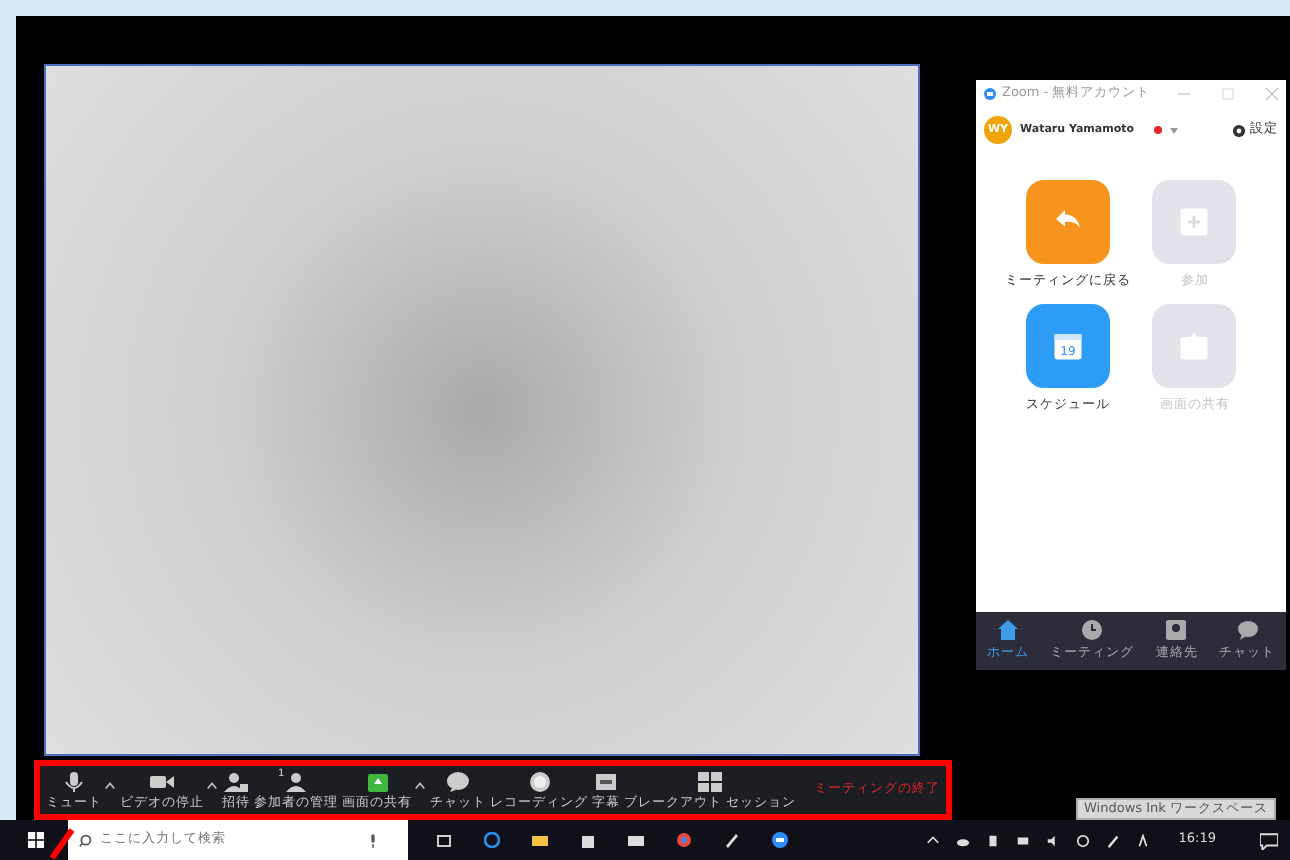 The width and height of the screenshot is (1290, 860). What do you see at coordinates (1194, 222) in the screenshot?
I see `plus-icon` at bounding box center [1194, 222].